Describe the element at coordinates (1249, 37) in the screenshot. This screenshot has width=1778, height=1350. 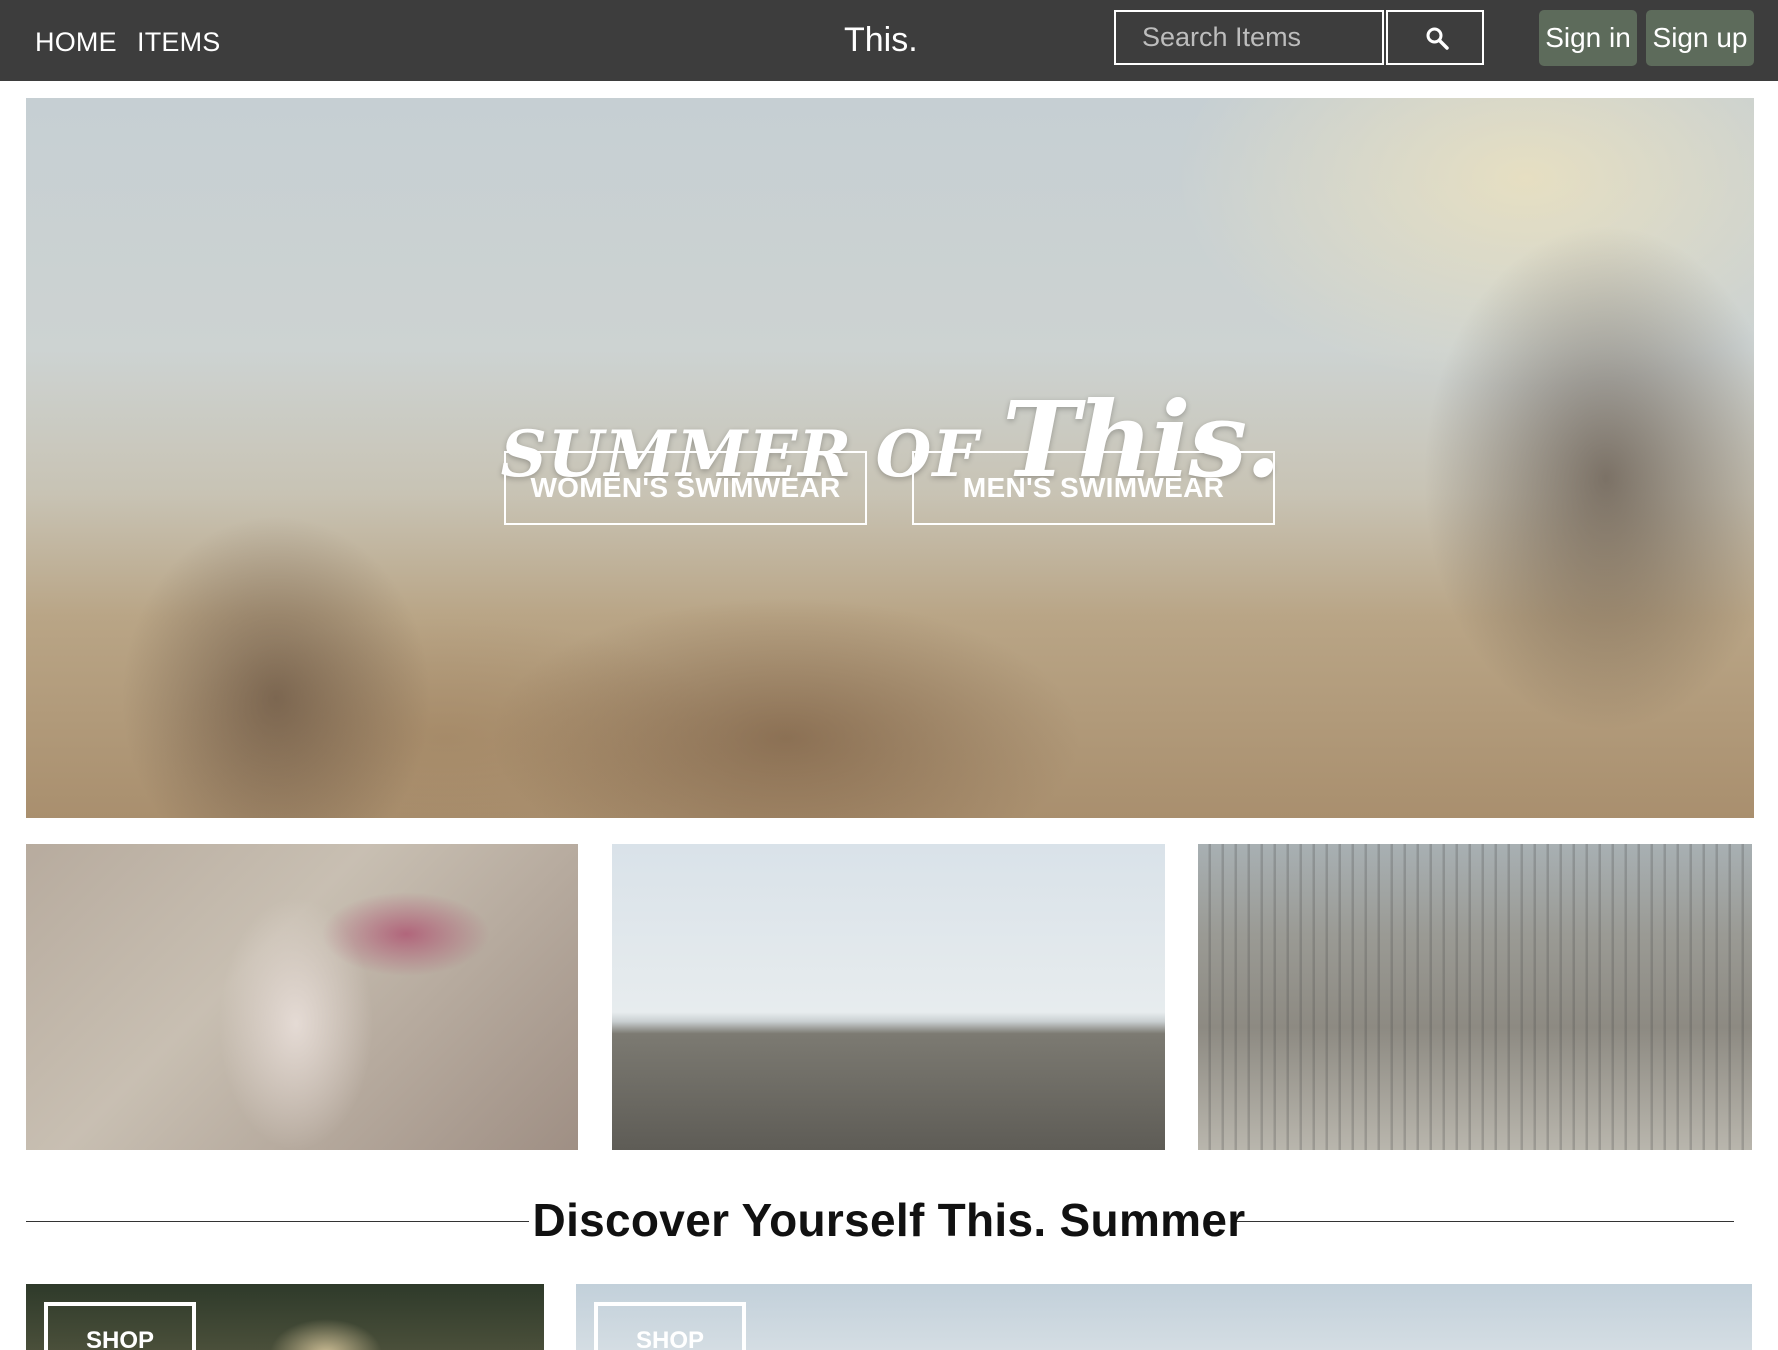
I see `search-input` at that location.